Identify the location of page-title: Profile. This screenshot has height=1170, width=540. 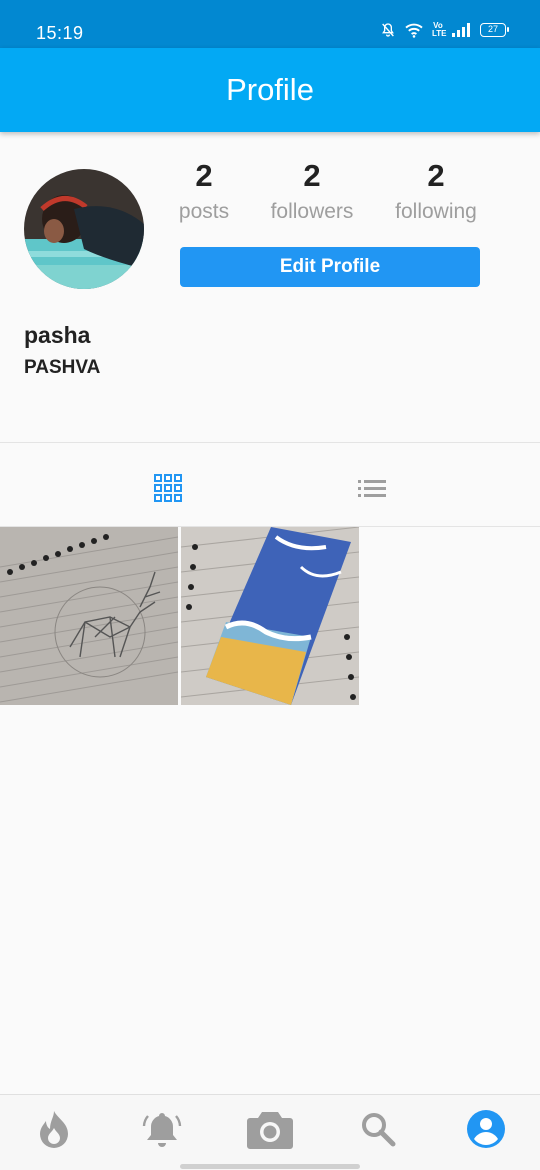
(270, 89).